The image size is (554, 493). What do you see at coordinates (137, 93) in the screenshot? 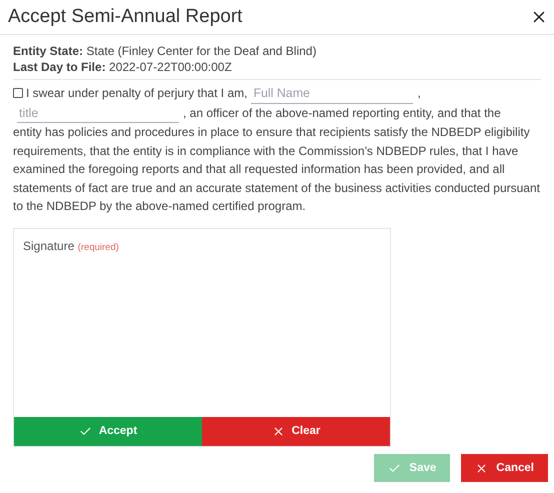
I see `oath-text: I swear under penalty of perjury that I am,` at bounding box center [137, 93].